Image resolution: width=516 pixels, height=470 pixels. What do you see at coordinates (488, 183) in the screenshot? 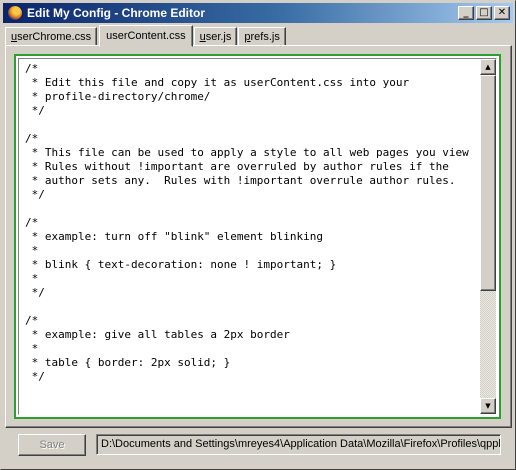
I see `scrollbar-thumb` at bounding box center [488, 183].